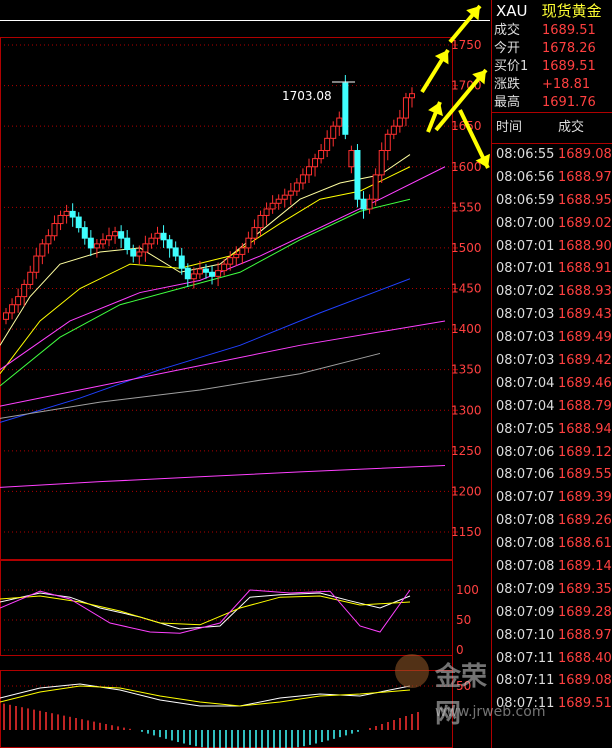 Image resolution: width=612 pixels, height=748 pixels. What do you see at coordinates (585, 498) in the screenshot?
I see `tick-price: 1689.39` at bounding box center [585, 498].